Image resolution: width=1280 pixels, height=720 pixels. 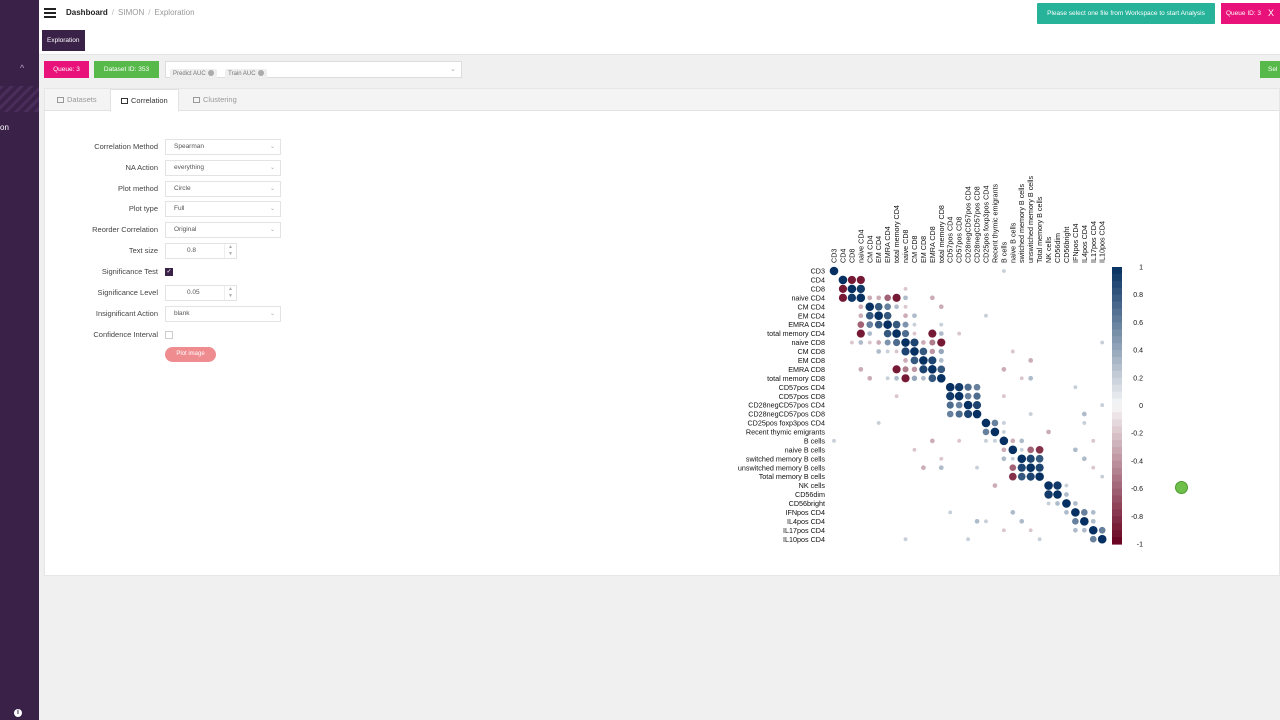 What do you see at coordinates (806, 521) in the screenshot?
I see `row-label: IL4pos CD4` at bounding box center [806, 521].